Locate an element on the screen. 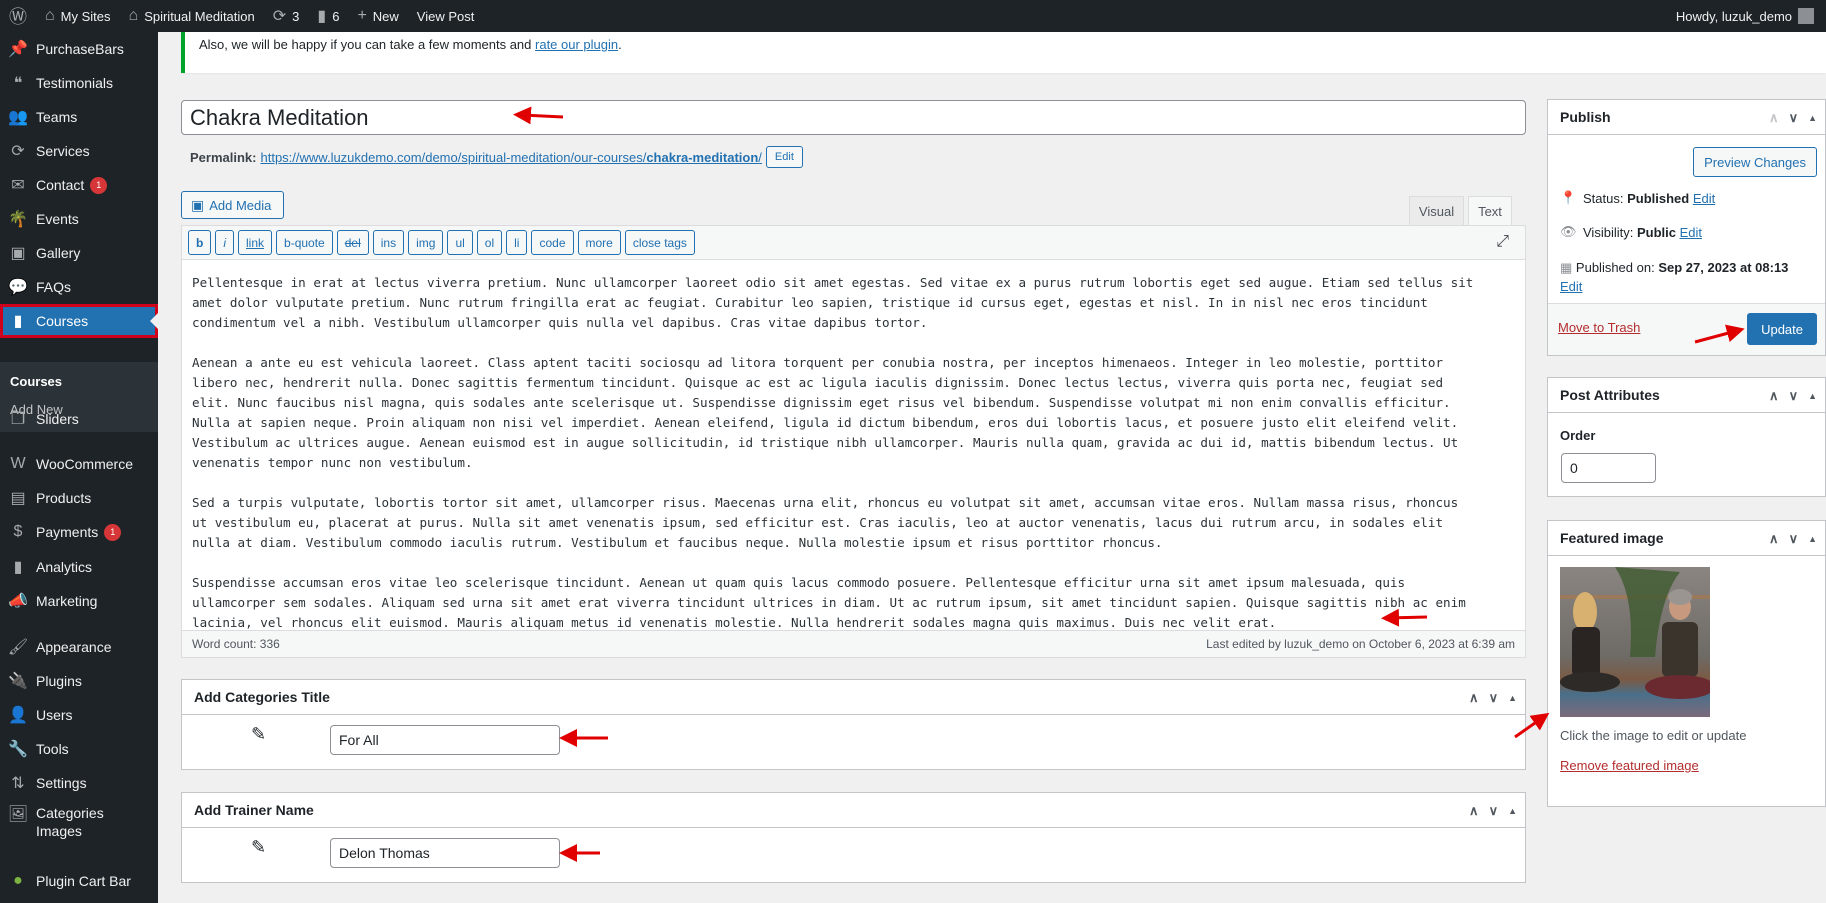 The image size is (1826, 903). account-menu: Howdy, luzuk_demo is located at coordinates (1745, 16).